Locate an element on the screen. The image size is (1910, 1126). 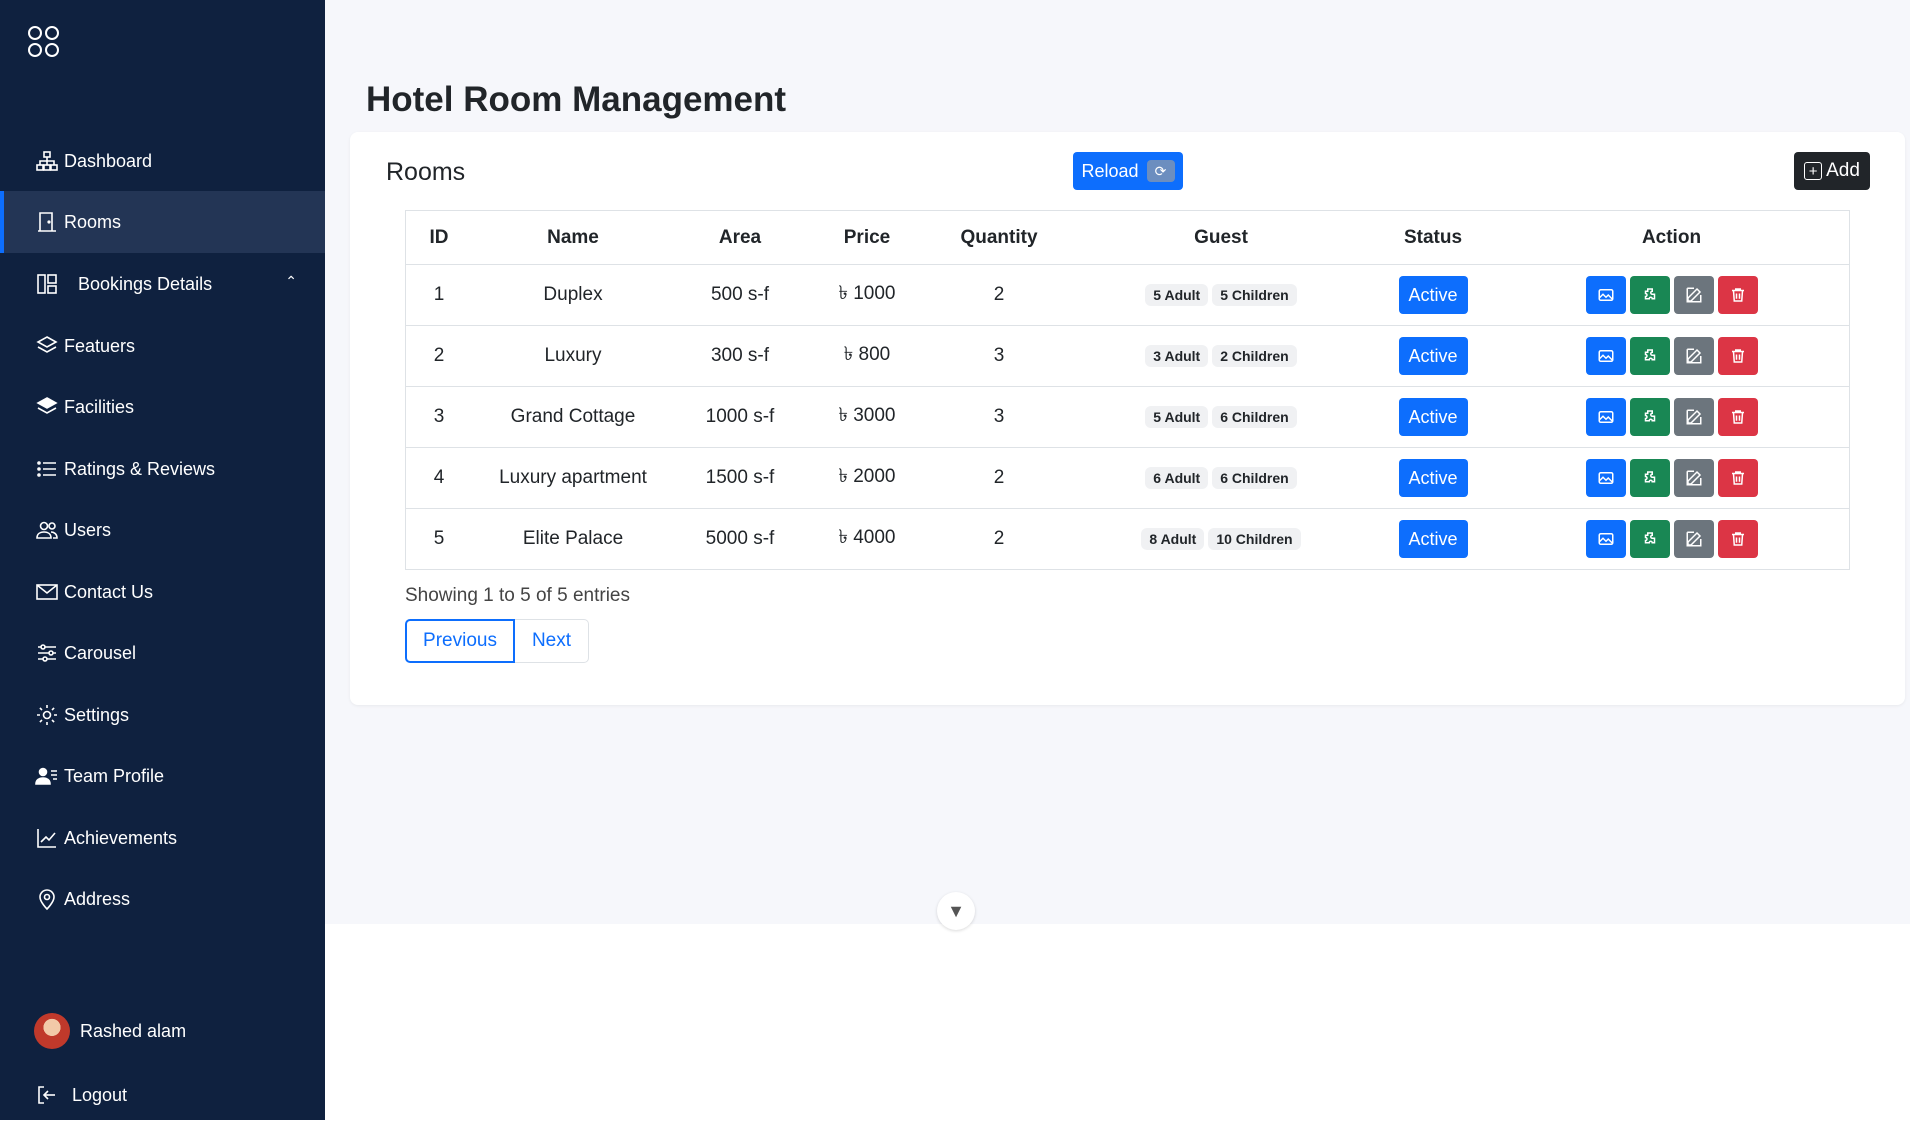
sidebar-item-label: Team Profile is located at coordinates (114, 775).